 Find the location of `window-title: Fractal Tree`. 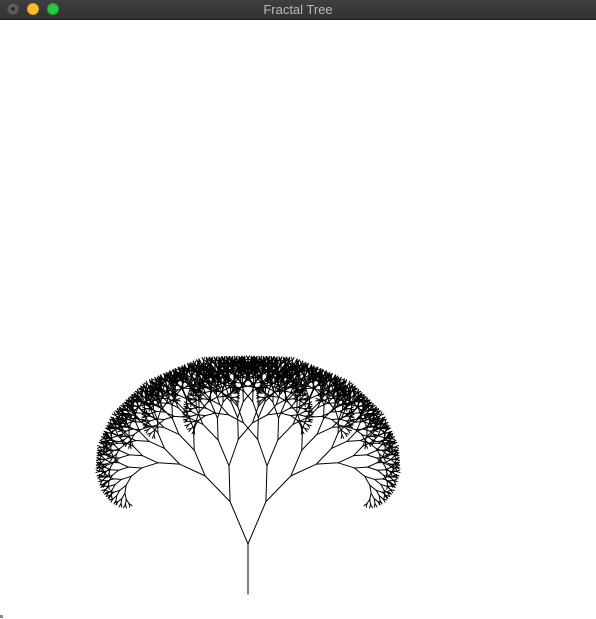

window-title: Fractal Tree is located at coordinates (298, 9).